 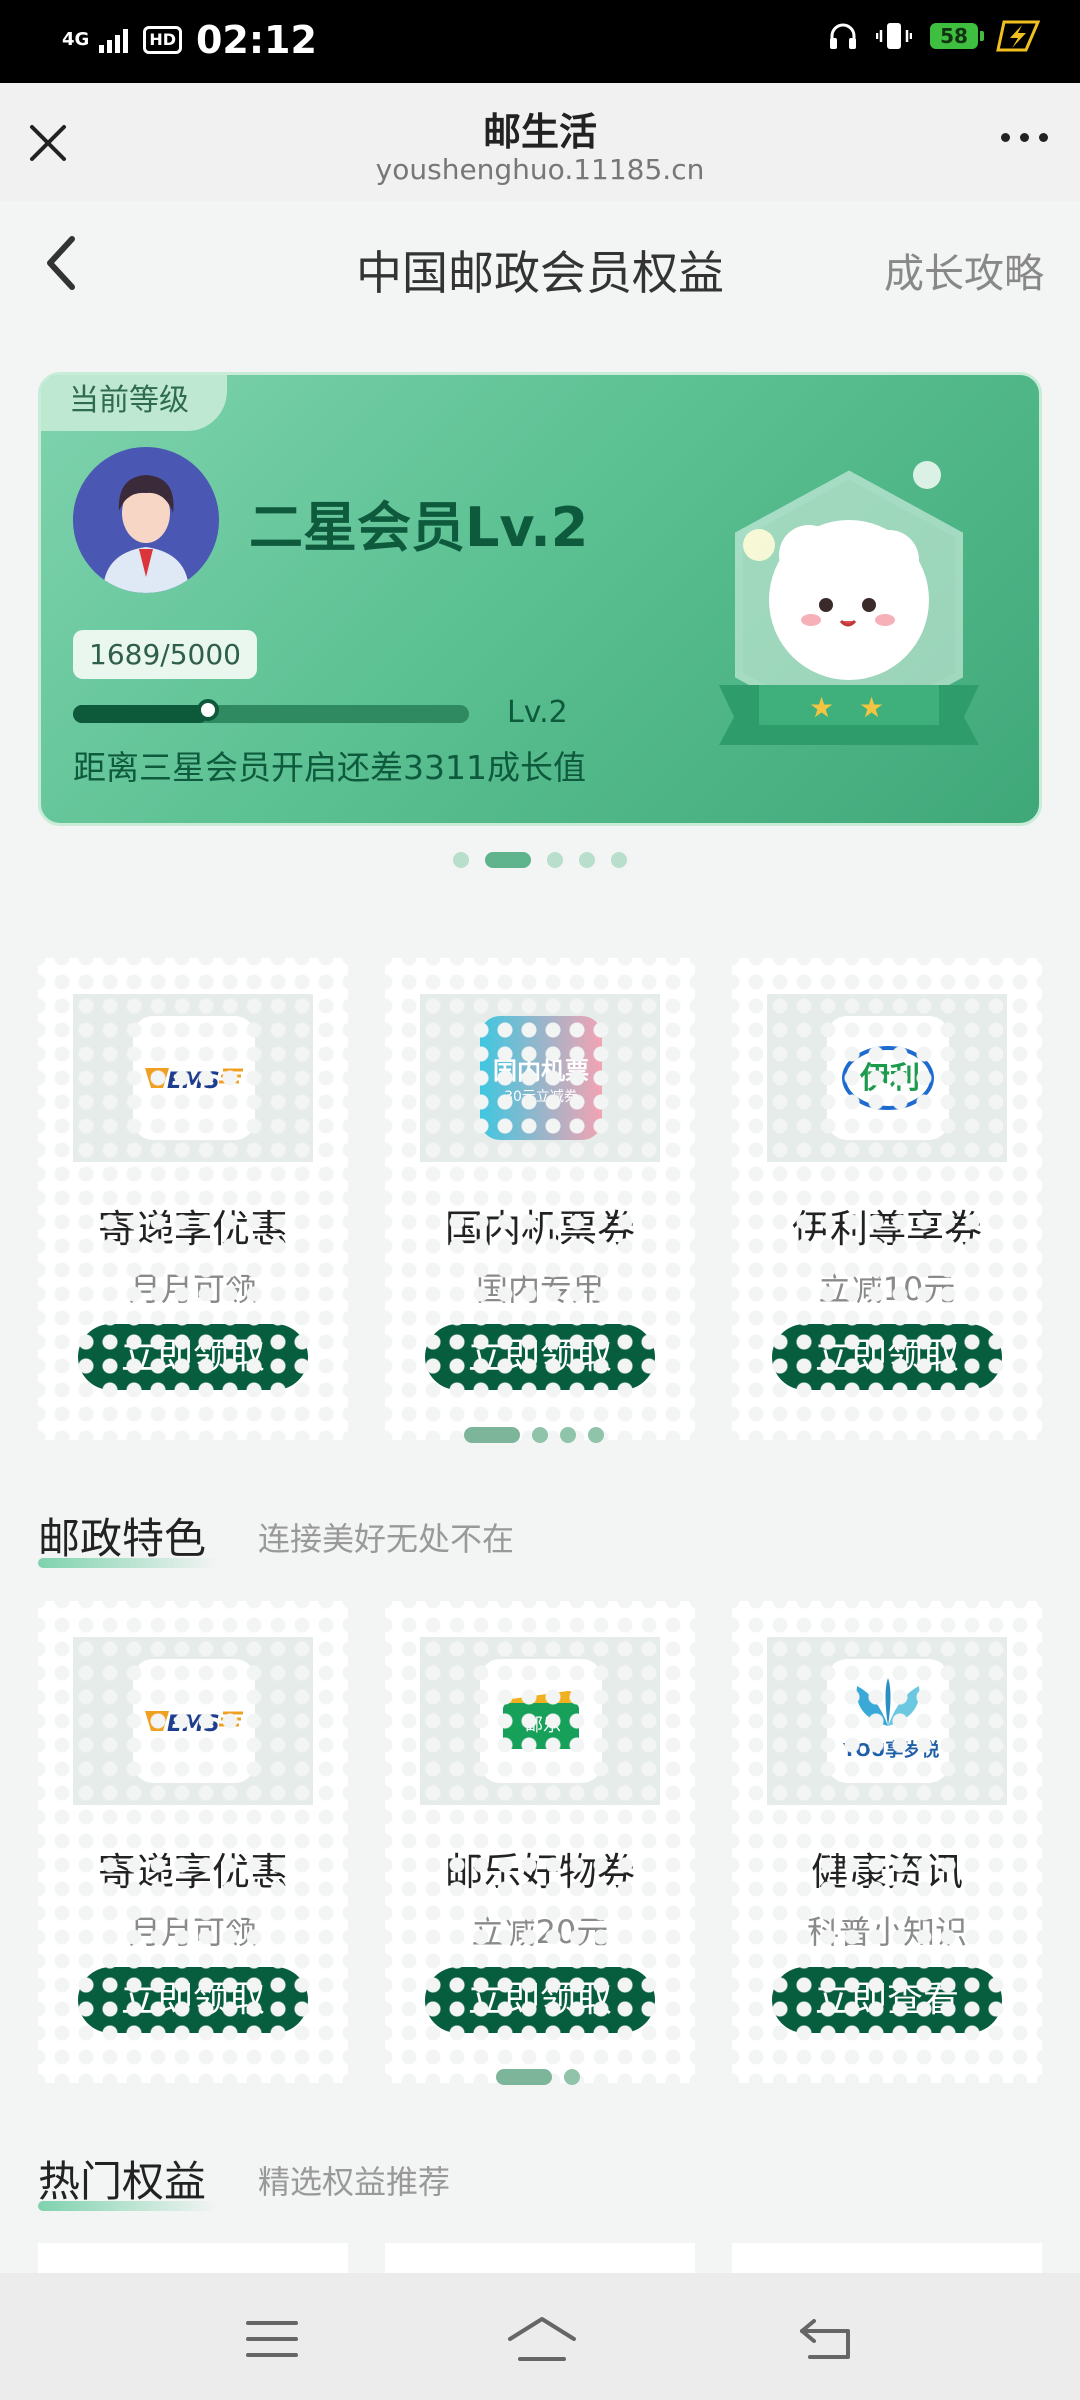 I want to click on benefit-subtitle: 立减10元, so click(x=887, y=1289).